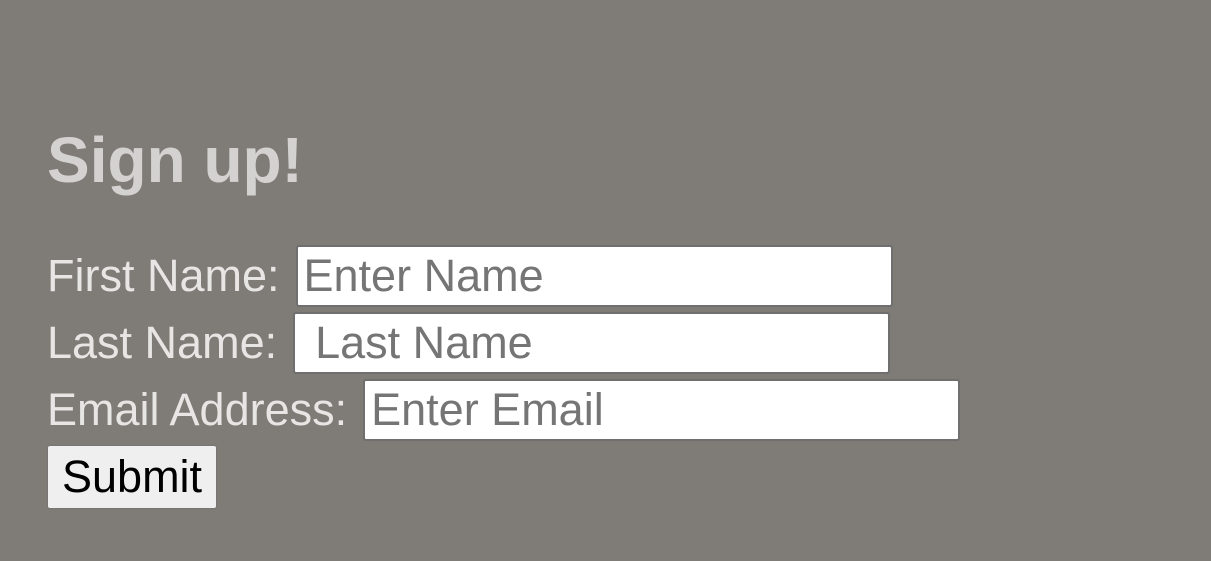  I want to click on last-name-label: Last Name:, so click(162, 342).